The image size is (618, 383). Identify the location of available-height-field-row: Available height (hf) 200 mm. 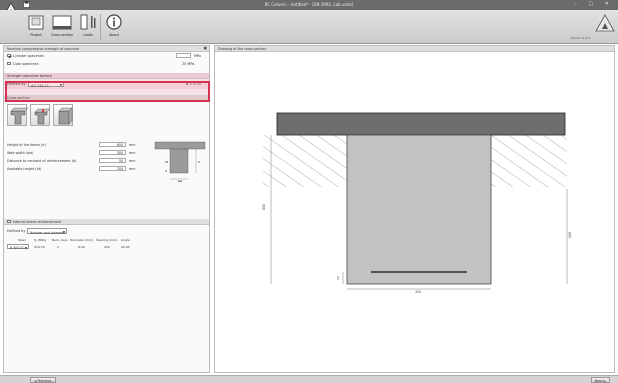
(79, 169).